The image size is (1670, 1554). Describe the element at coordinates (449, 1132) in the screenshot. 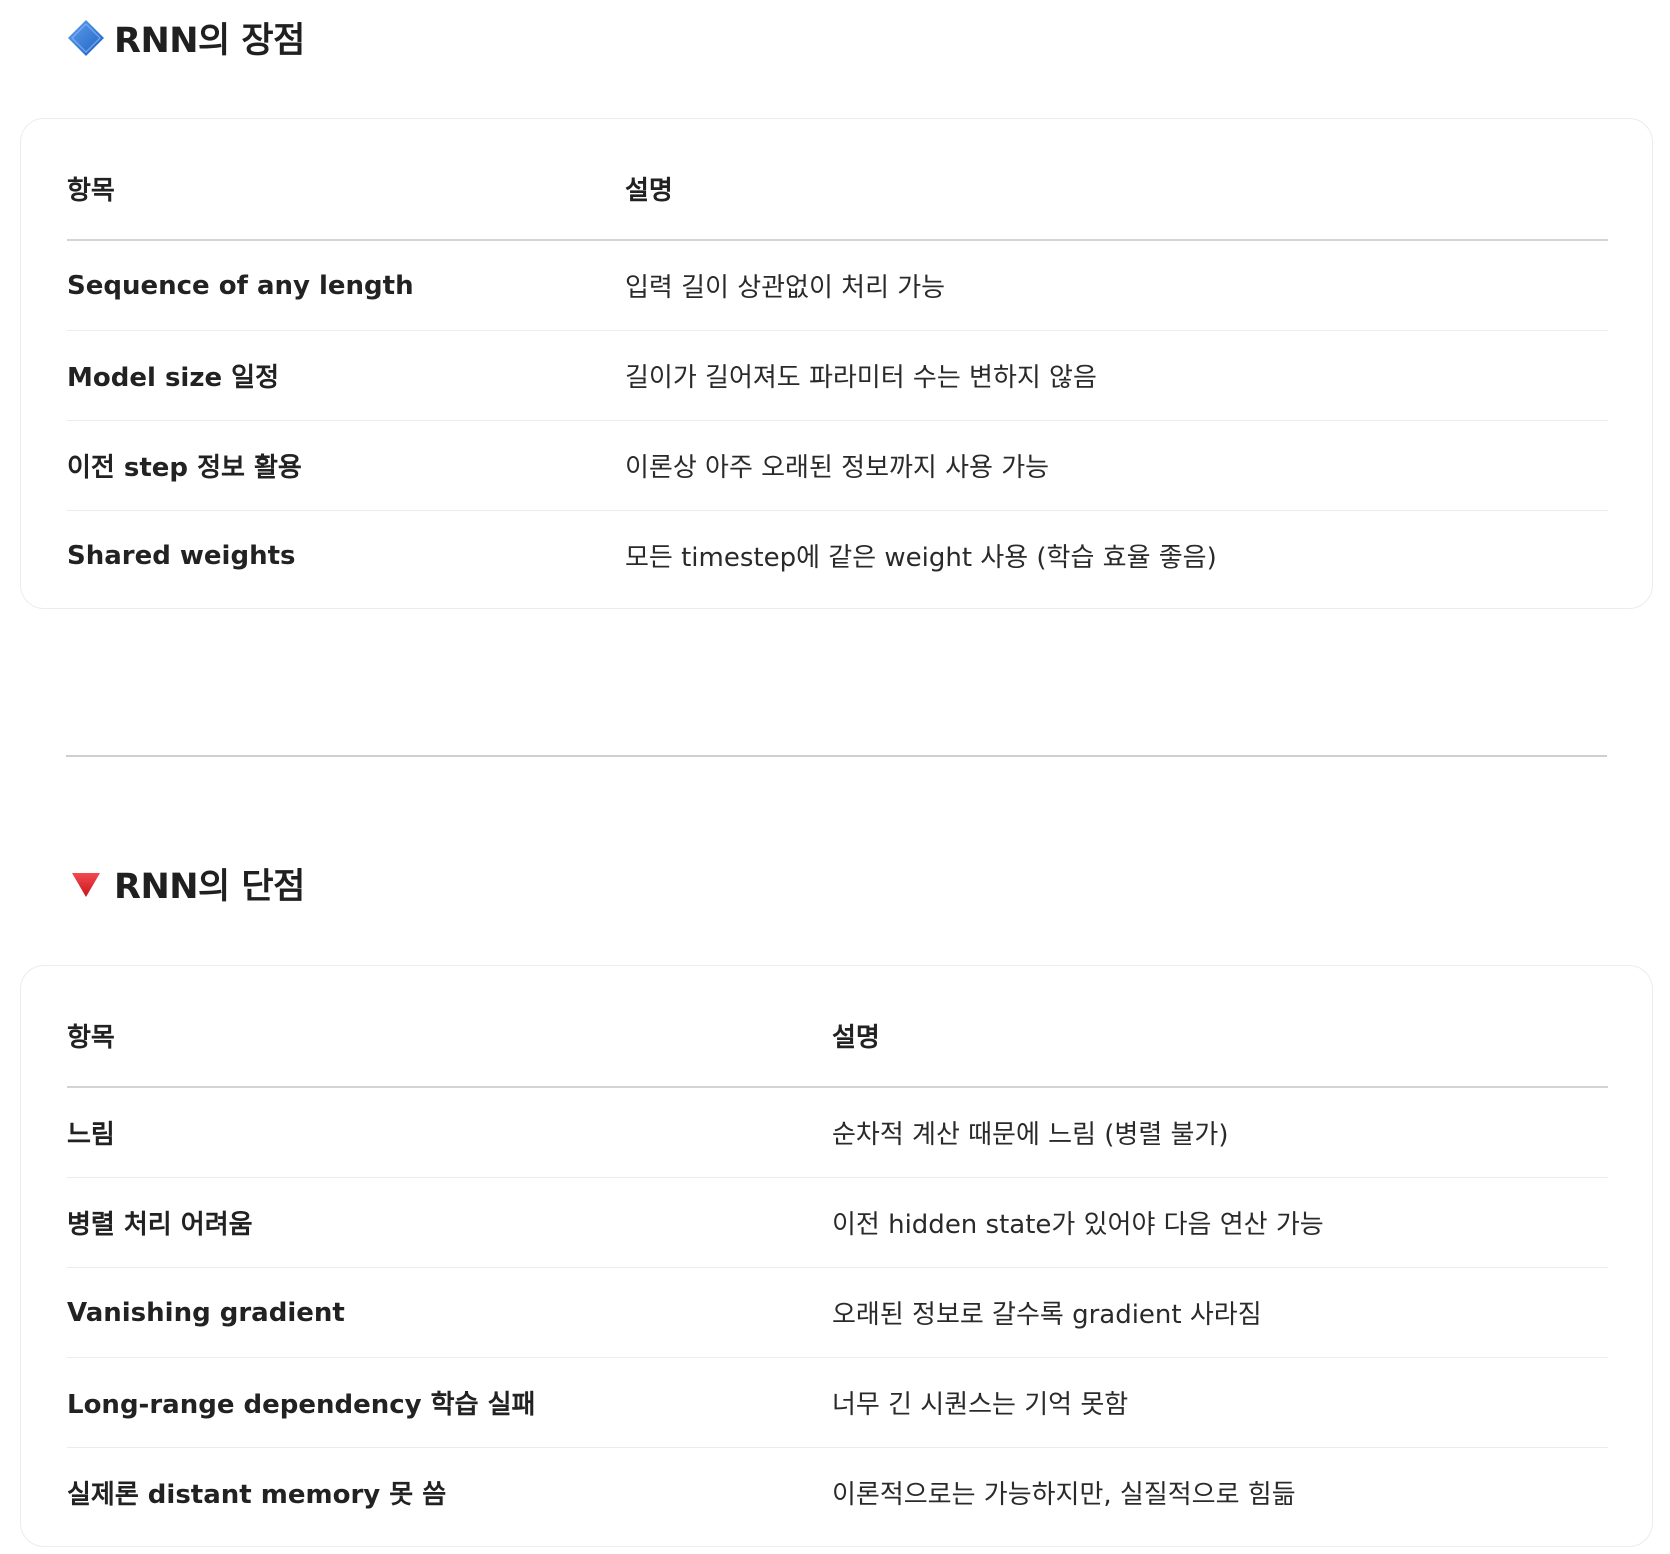

I see `row-item: 느림` at that location.